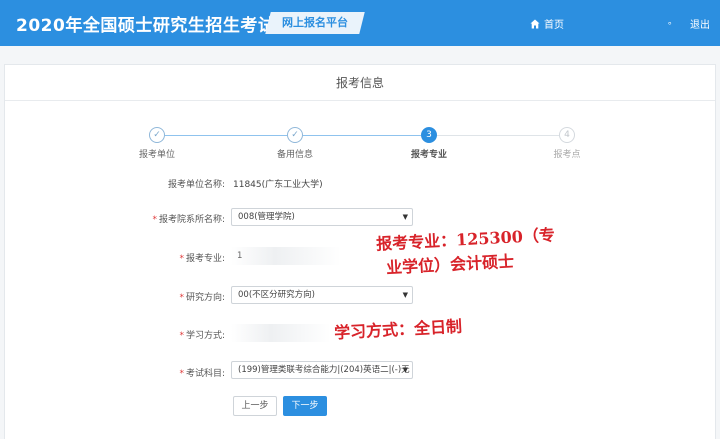 The width and height of the screenshot is (720, 439). I want to click on prev-step-button: 上一步, so click(255, 406).